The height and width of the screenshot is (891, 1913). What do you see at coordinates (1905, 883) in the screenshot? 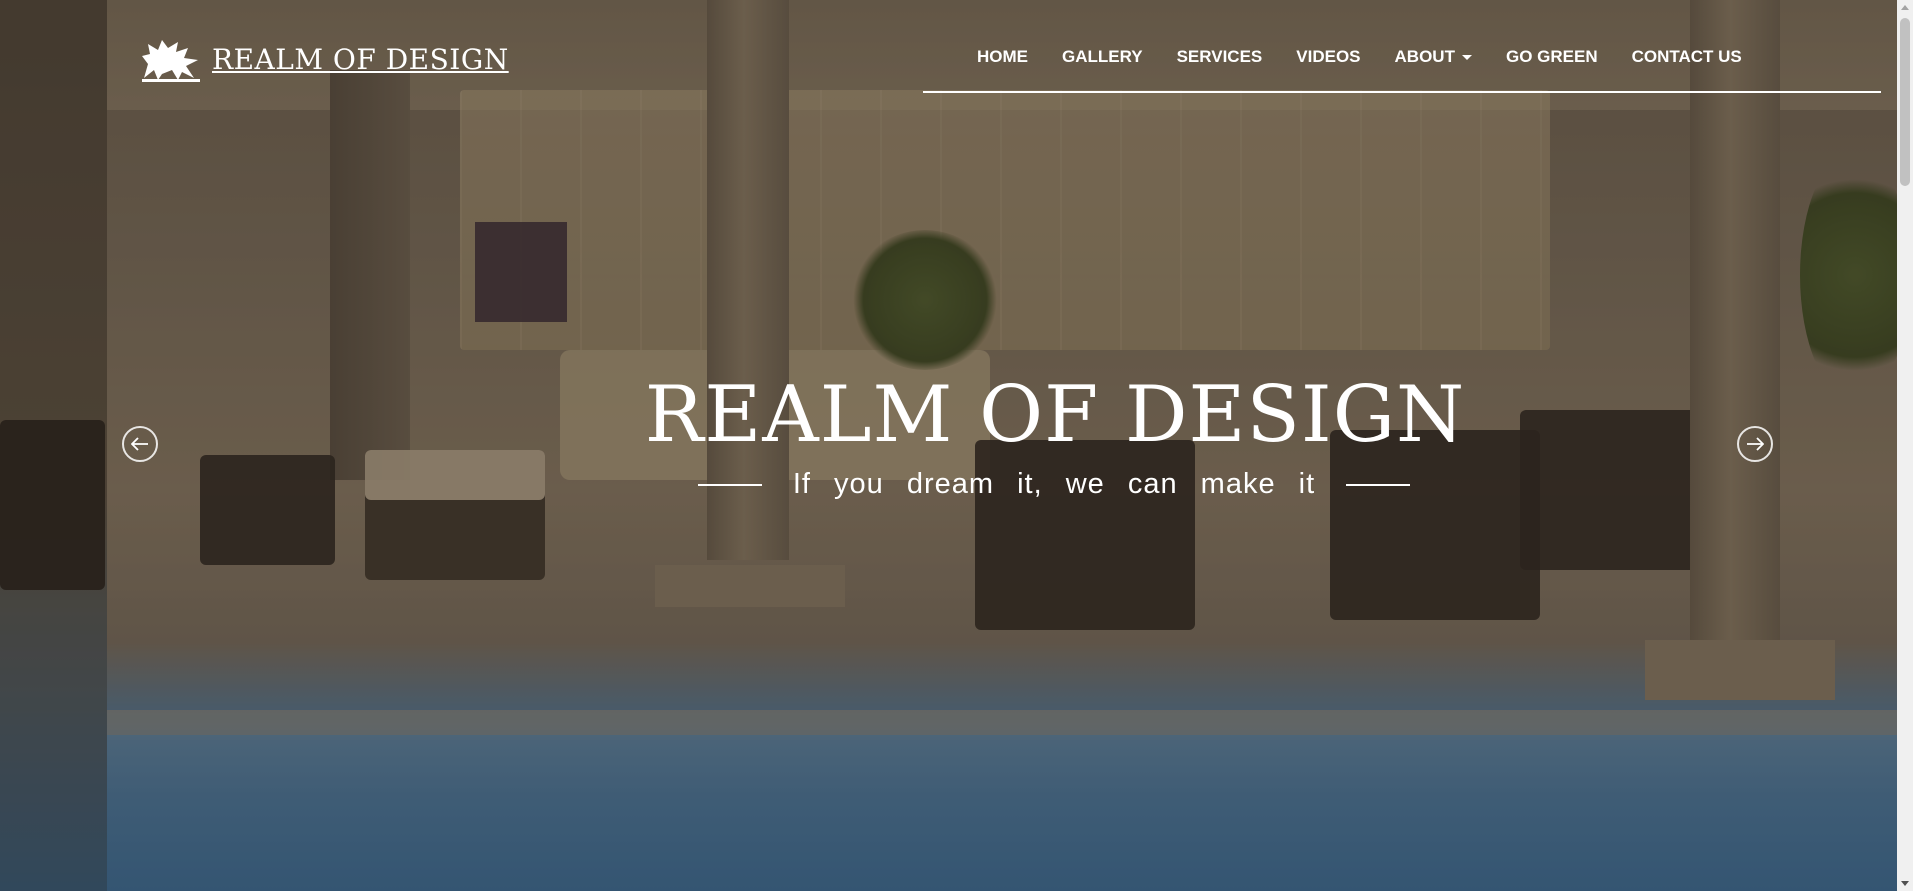
I see `scroll-down-icon` at bounding box center [1905, 883].